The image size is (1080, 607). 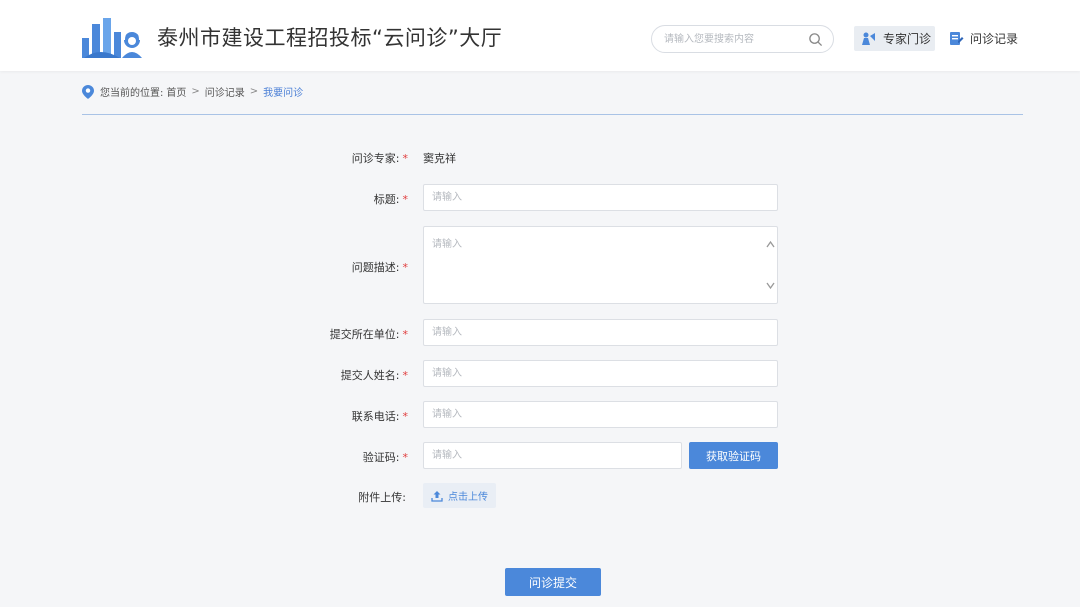 I want to click on breadcrumb-consult-record: 问诊记录, so click(x=225, y=91).